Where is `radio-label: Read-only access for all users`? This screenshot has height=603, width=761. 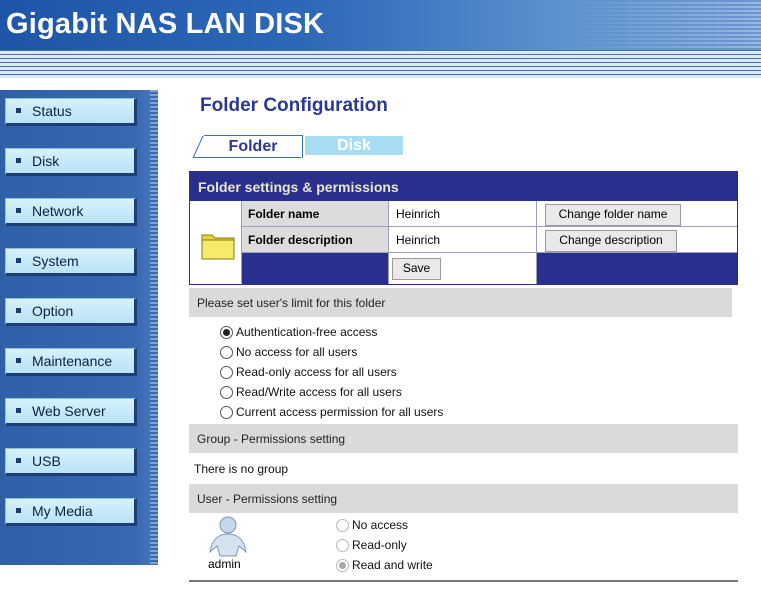
radio-label: Read-only access for all users is located at coordinates (316, 372).